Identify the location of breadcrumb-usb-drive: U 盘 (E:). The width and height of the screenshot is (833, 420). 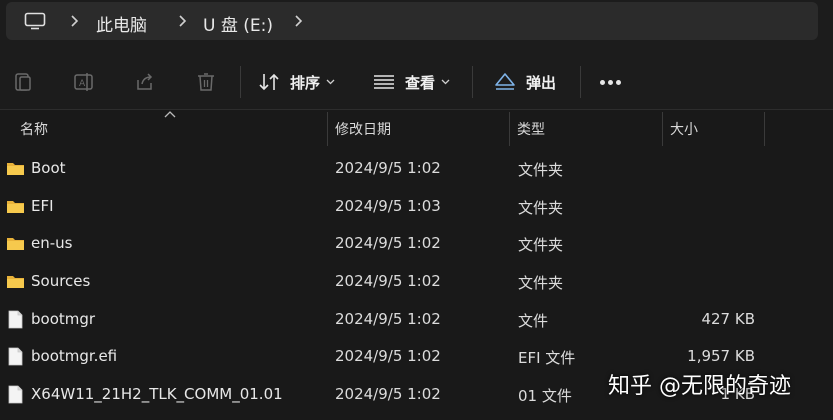
(238, 23).